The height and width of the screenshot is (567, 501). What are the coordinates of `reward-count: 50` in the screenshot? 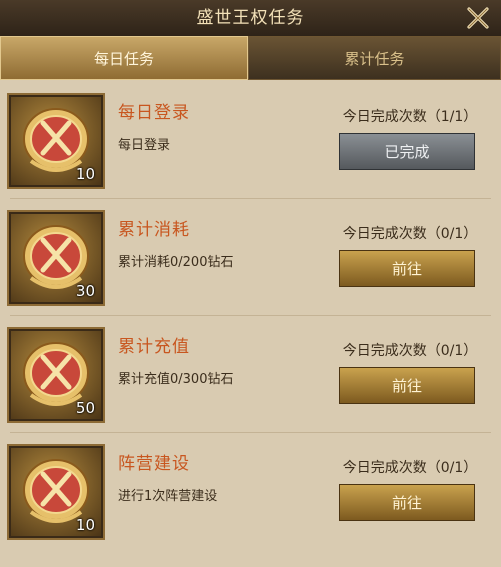 It's located at (85, 408).